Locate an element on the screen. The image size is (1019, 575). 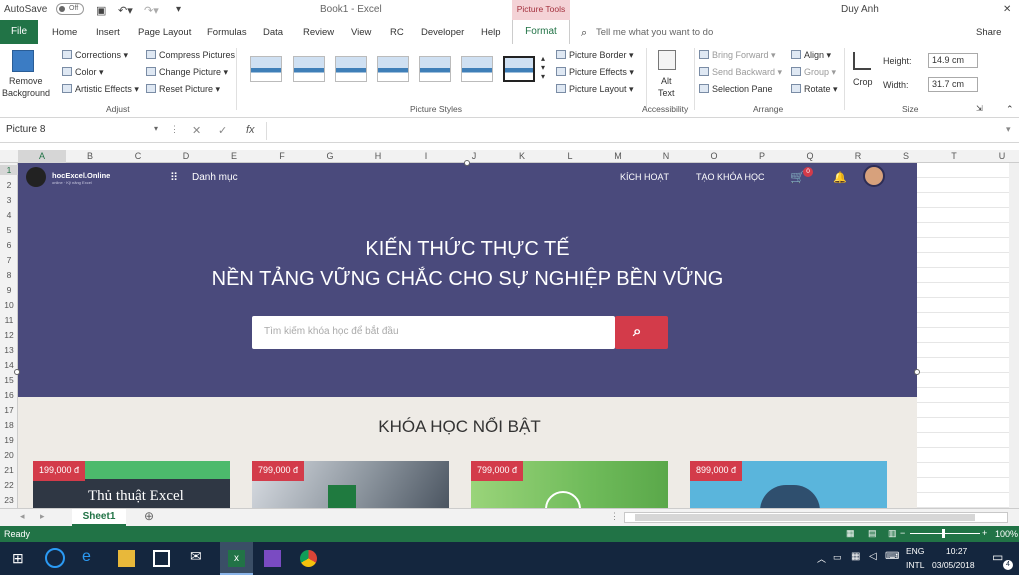
clock-time: 10:27 is located at coordinates (956, 551).